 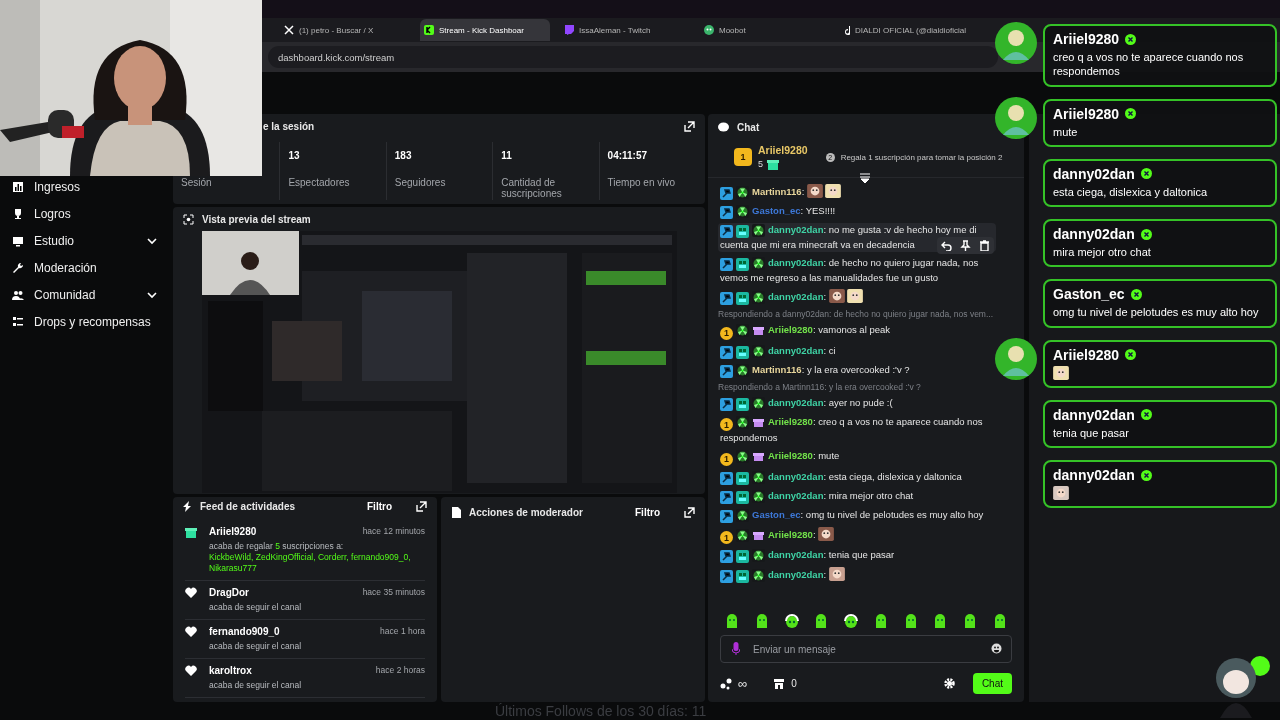 What do you see at coordinates (231, 670) in the screenshot?
I see `feed-user: karoltrox` at bounding box center [231, 670].